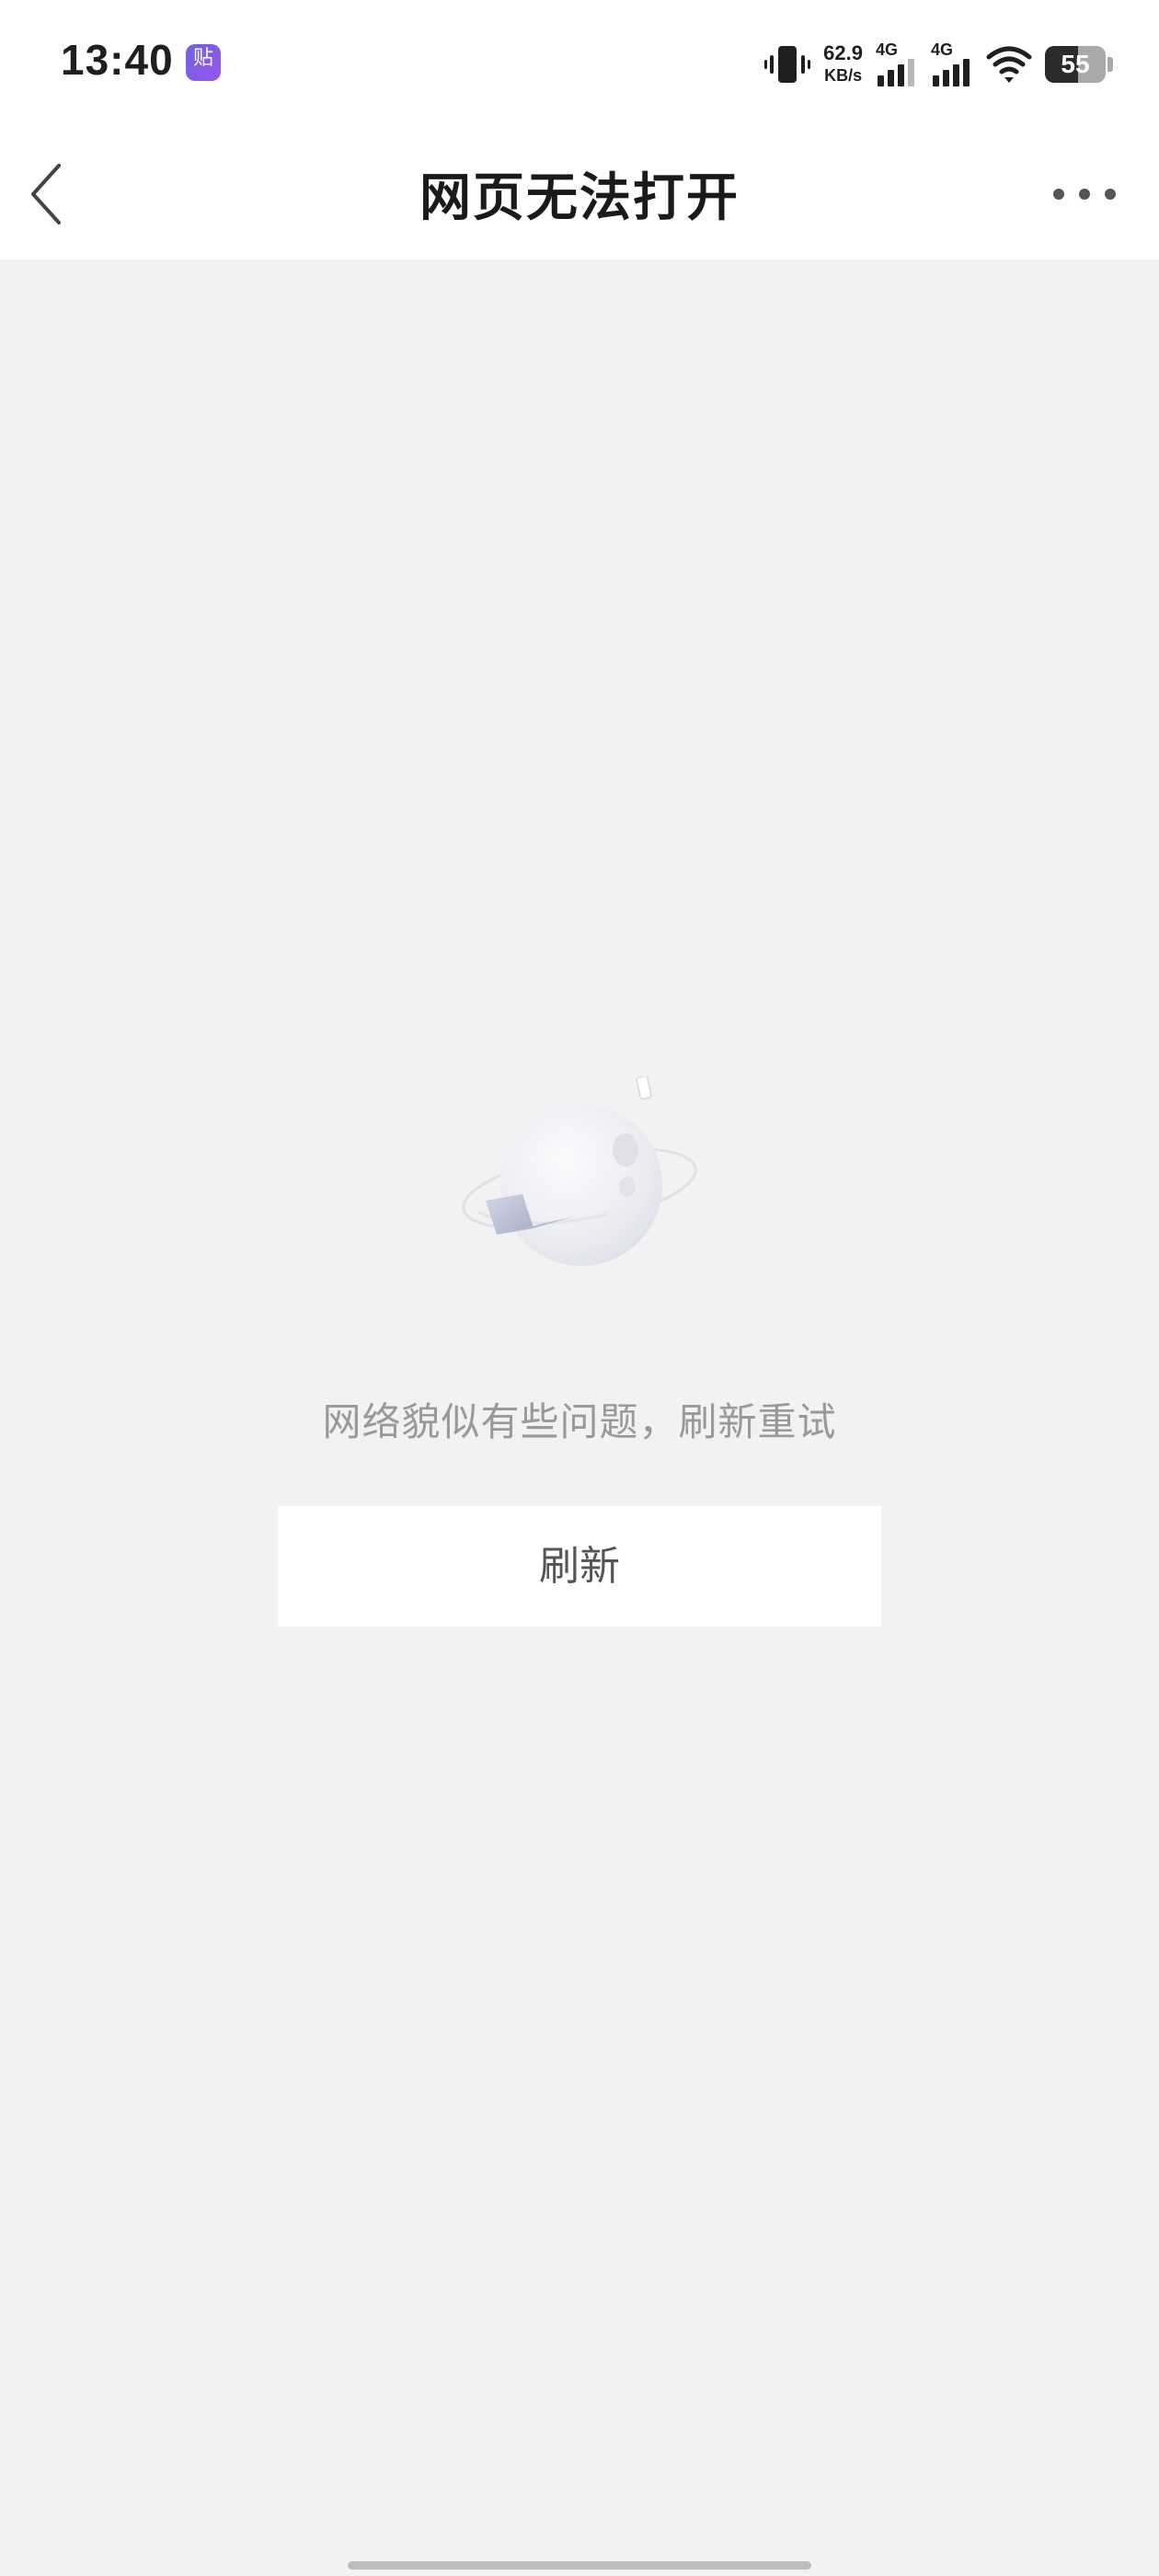  What do you see at coordinates (579, 64) in the screenshot?
I see `status-bar: 13:40 贴 62.9 KB/s 4G 4G 55` at bounding box center [579, 64].